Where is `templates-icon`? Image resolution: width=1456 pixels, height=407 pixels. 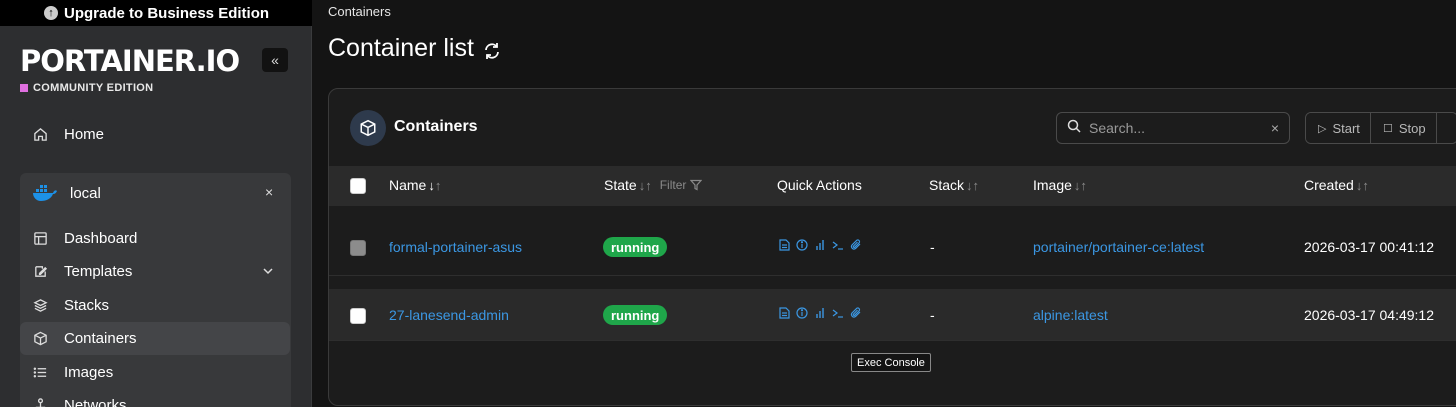
templates-icon is located at coordinates (40, 272).